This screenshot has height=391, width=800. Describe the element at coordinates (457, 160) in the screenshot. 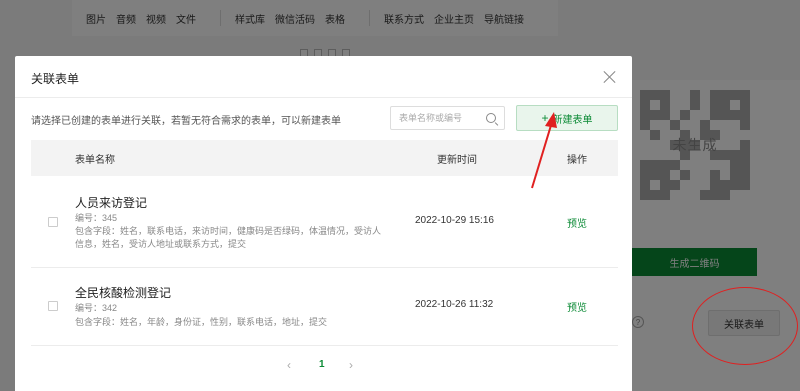

I see `column-header-time: 更新时间` at that location.